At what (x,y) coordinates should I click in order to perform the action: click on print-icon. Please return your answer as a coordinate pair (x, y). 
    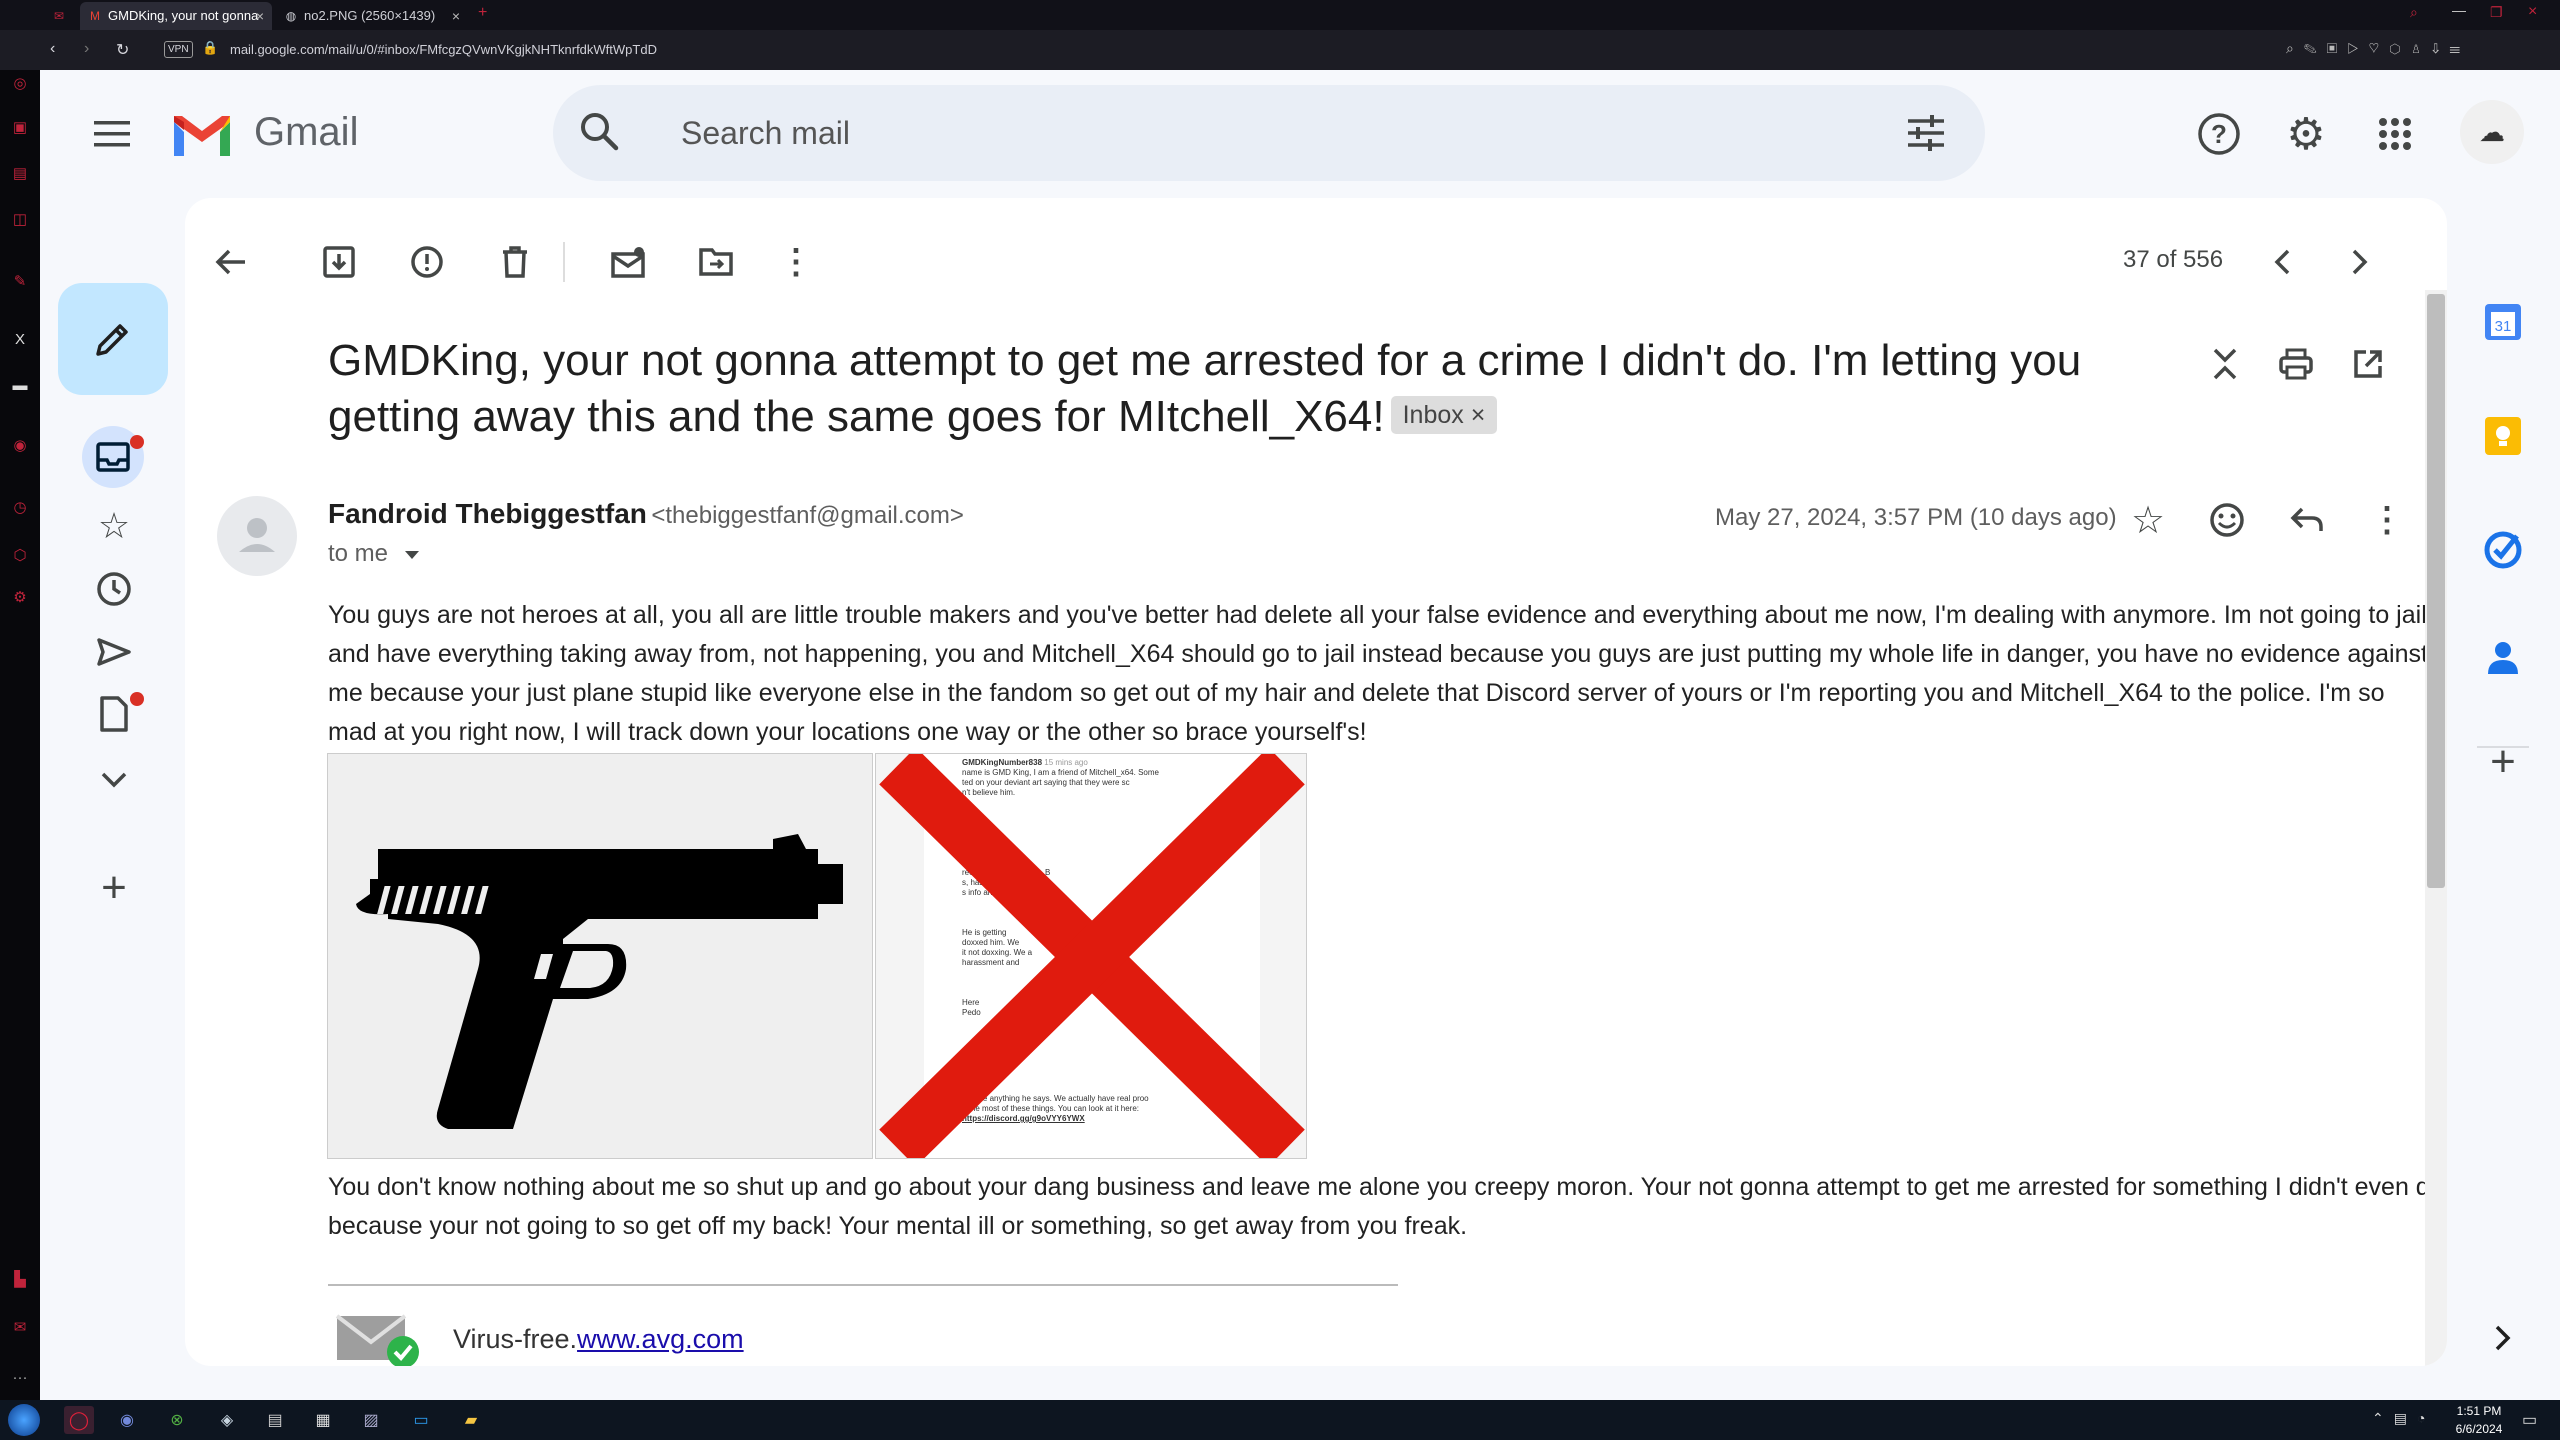
    Looking at the image, I should click on (2296, 364).